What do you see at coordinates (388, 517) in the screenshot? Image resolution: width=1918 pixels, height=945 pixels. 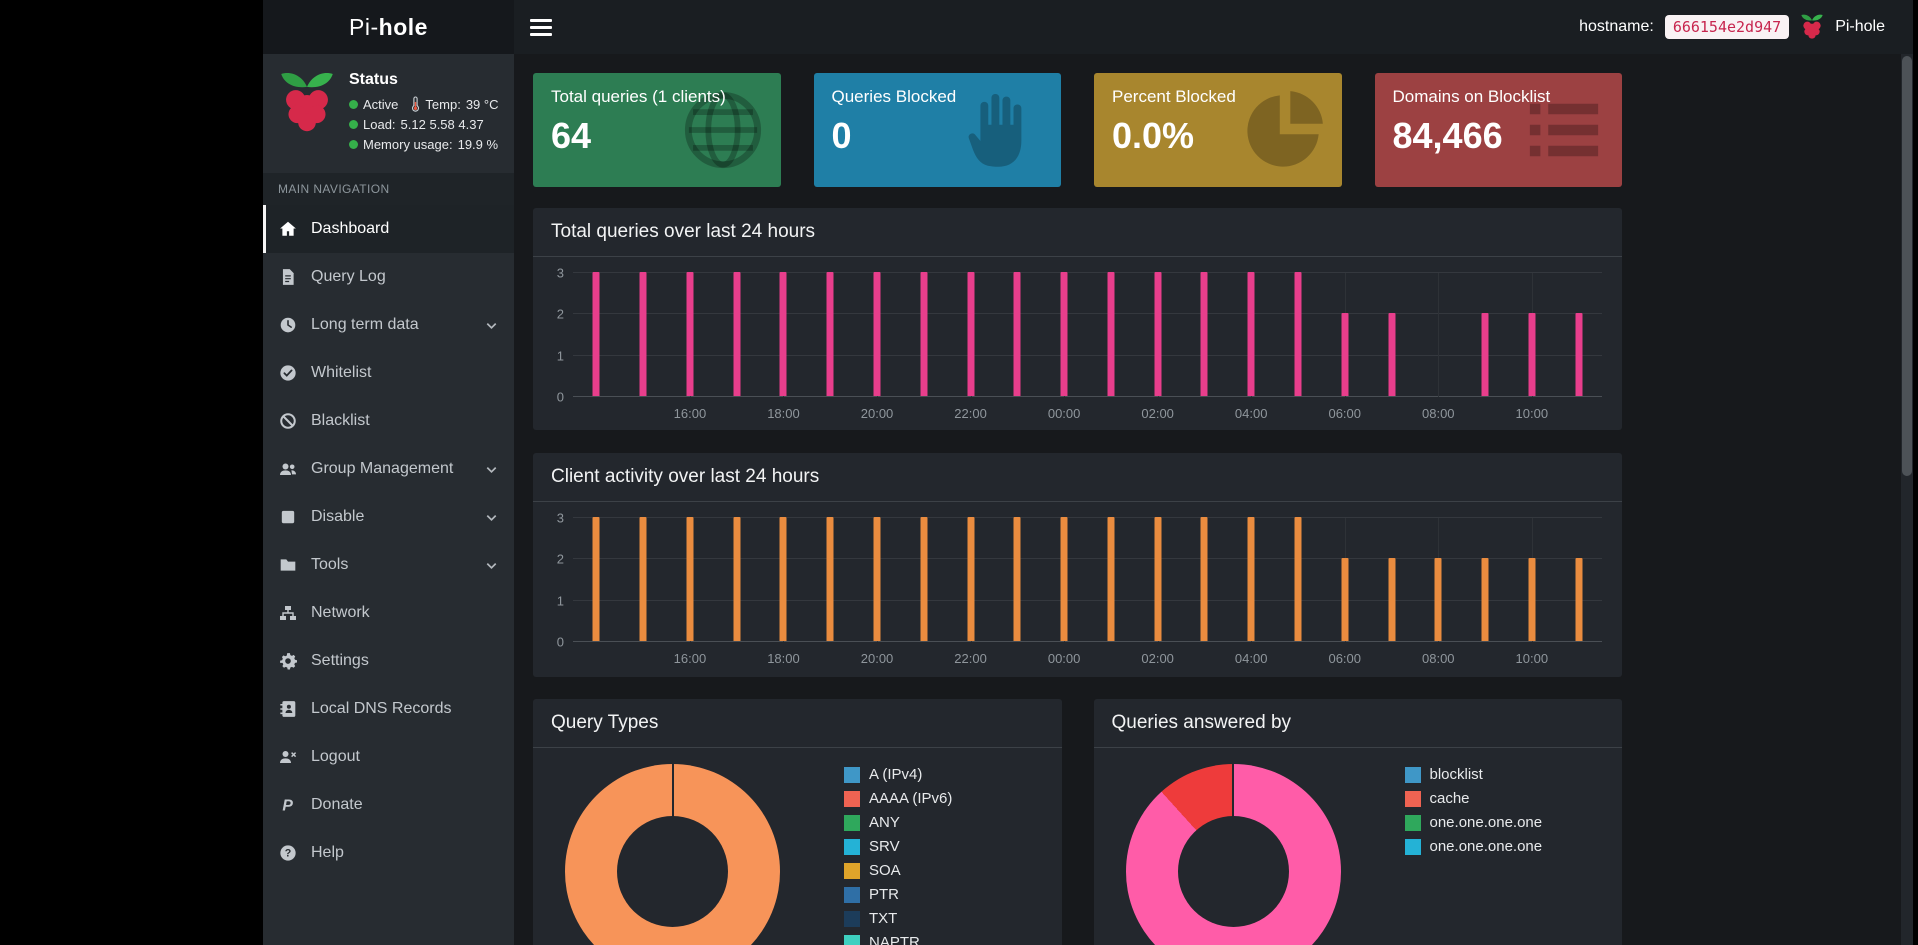 I see `sidebar-item-disable: Disable` at bounding box center [388, 517].